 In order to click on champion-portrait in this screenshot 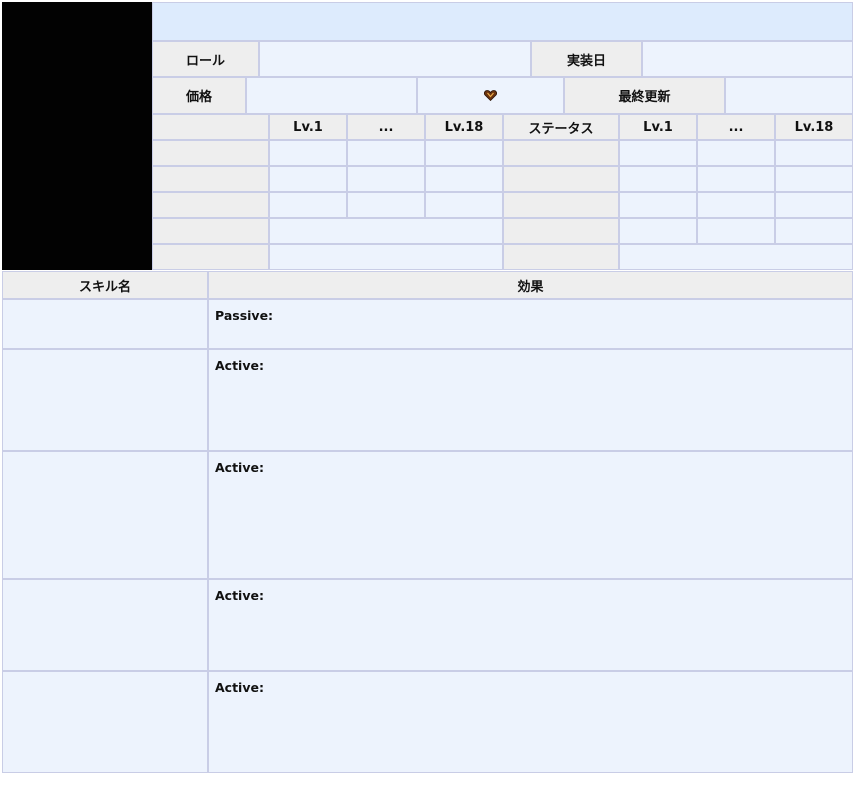, I will do `click(77, 136)`.